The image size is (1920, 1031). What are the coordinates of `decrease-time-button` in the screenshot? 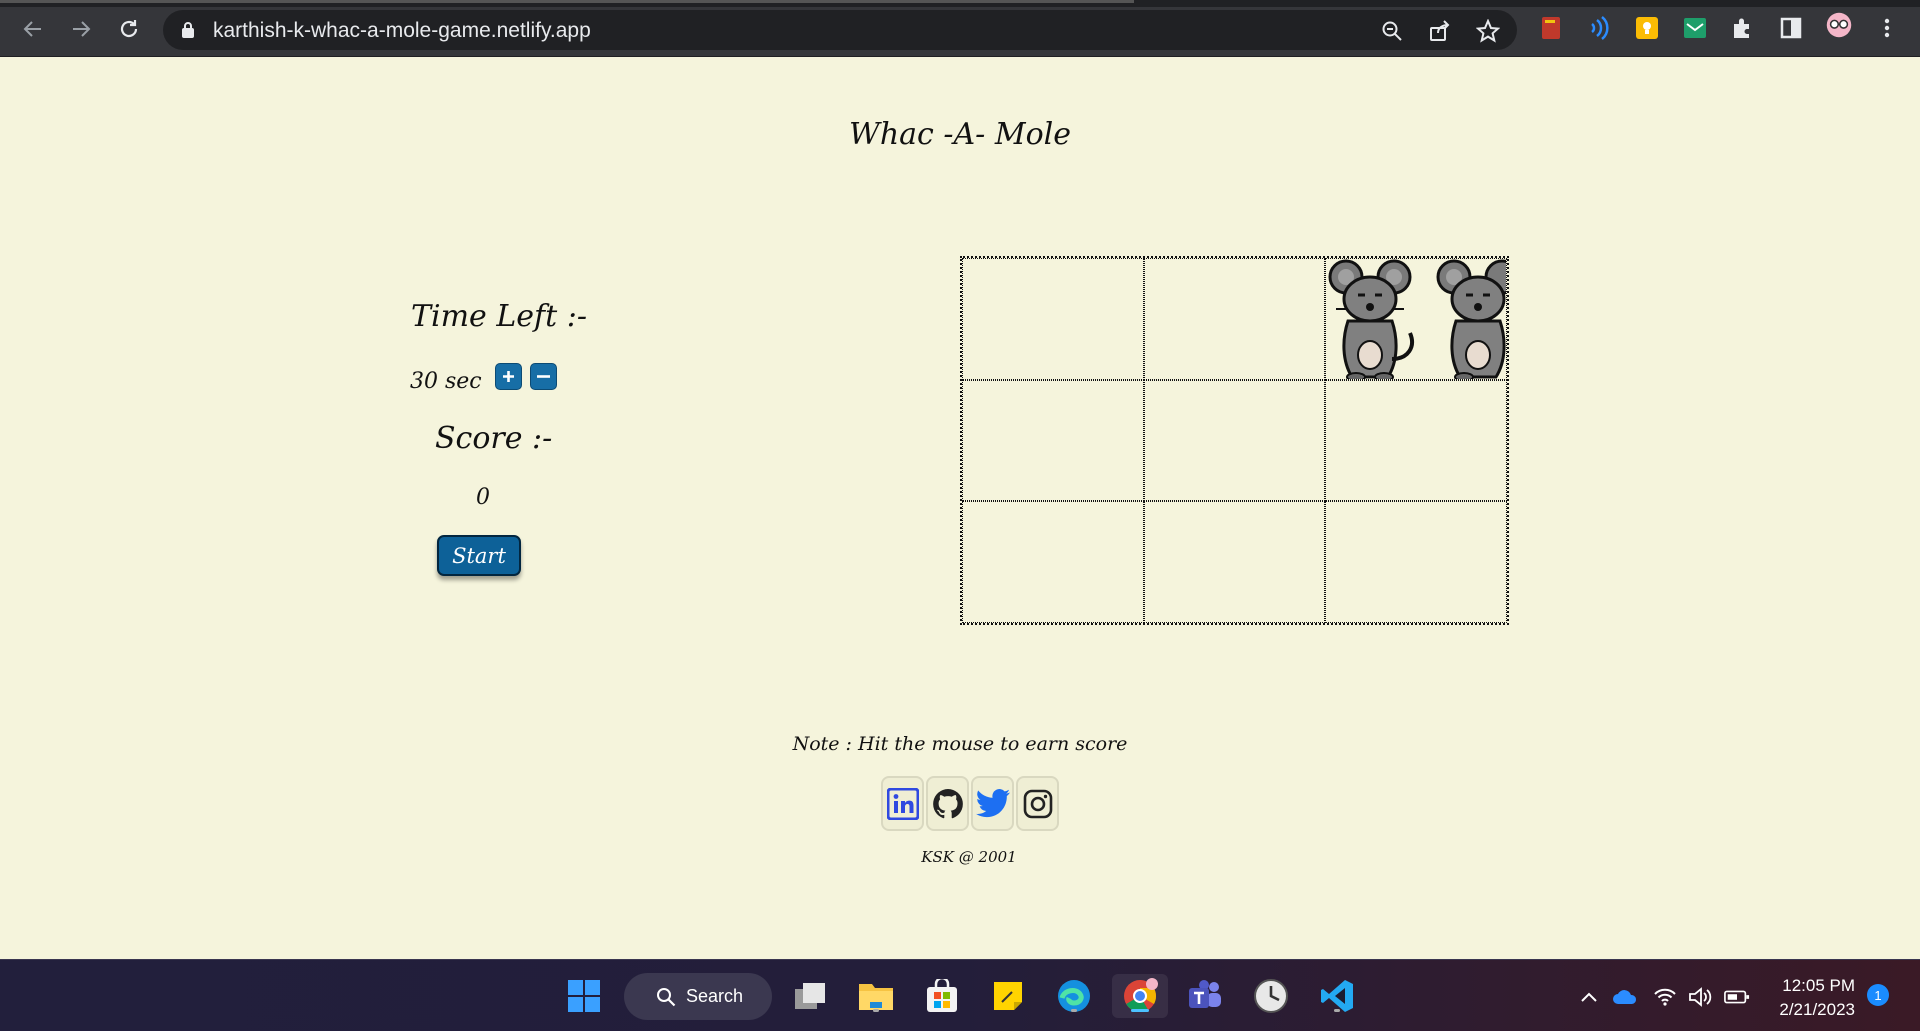 It's located at (543, 376).